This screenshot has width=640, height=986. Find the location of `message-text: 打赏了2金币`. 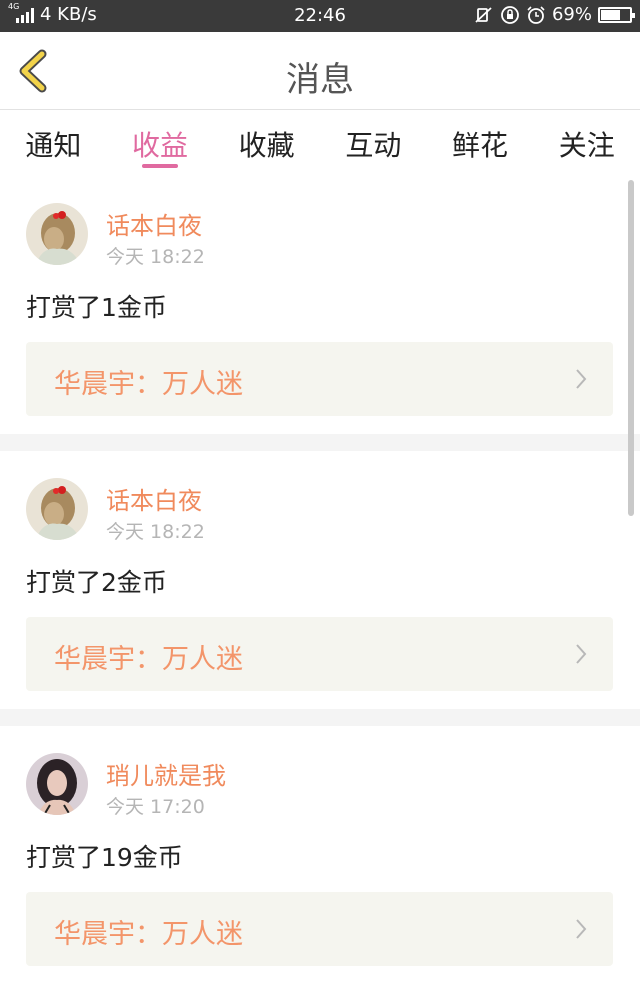

message-text: 打赏了2金币 is located at coordinates (96, 582).